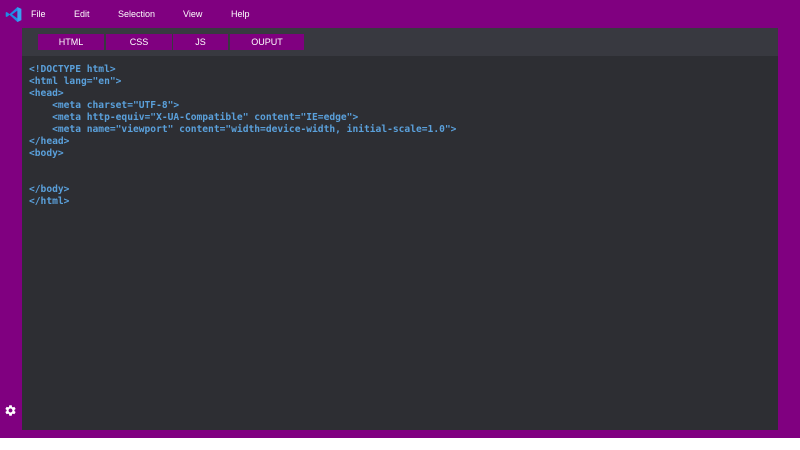  I want to click on menu-item-view: View, so click(192, 14).